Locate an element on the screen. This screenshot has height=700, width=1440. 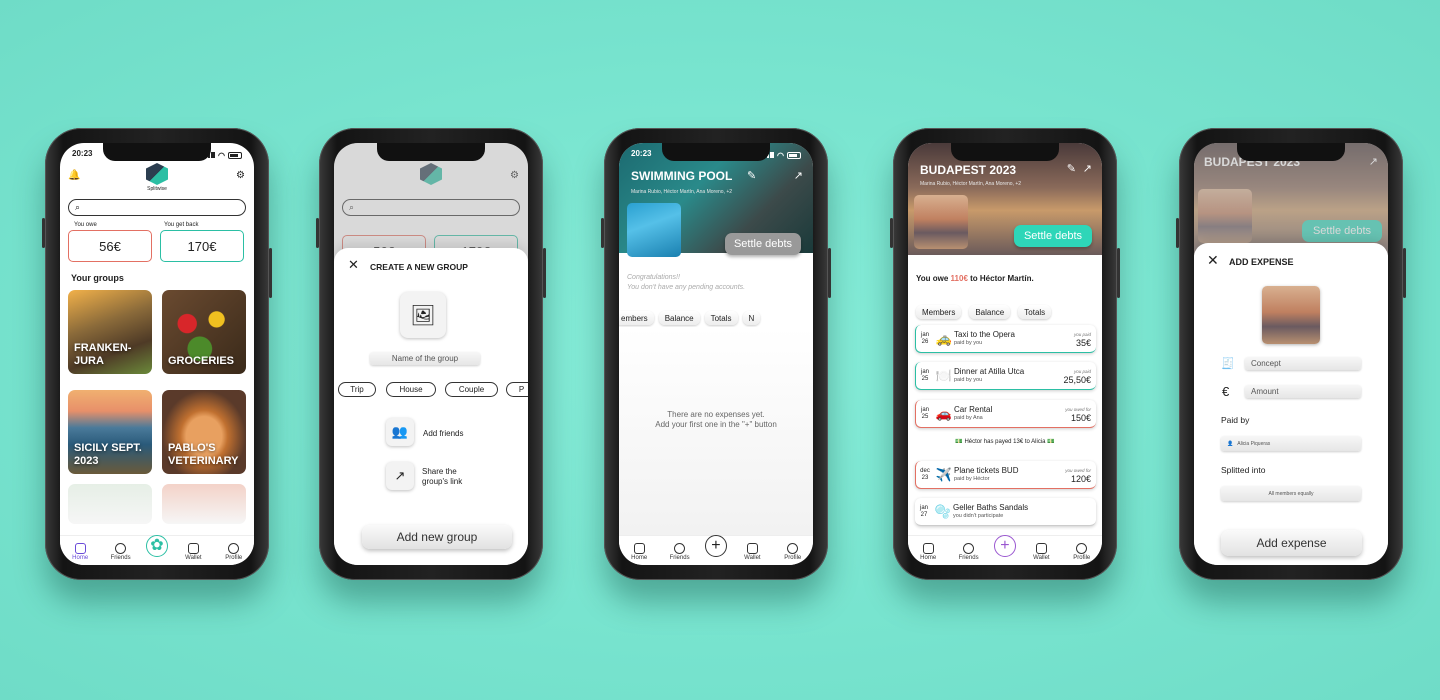
group-tile-groceries: GROCERIES is located at coordinates (204, 332).